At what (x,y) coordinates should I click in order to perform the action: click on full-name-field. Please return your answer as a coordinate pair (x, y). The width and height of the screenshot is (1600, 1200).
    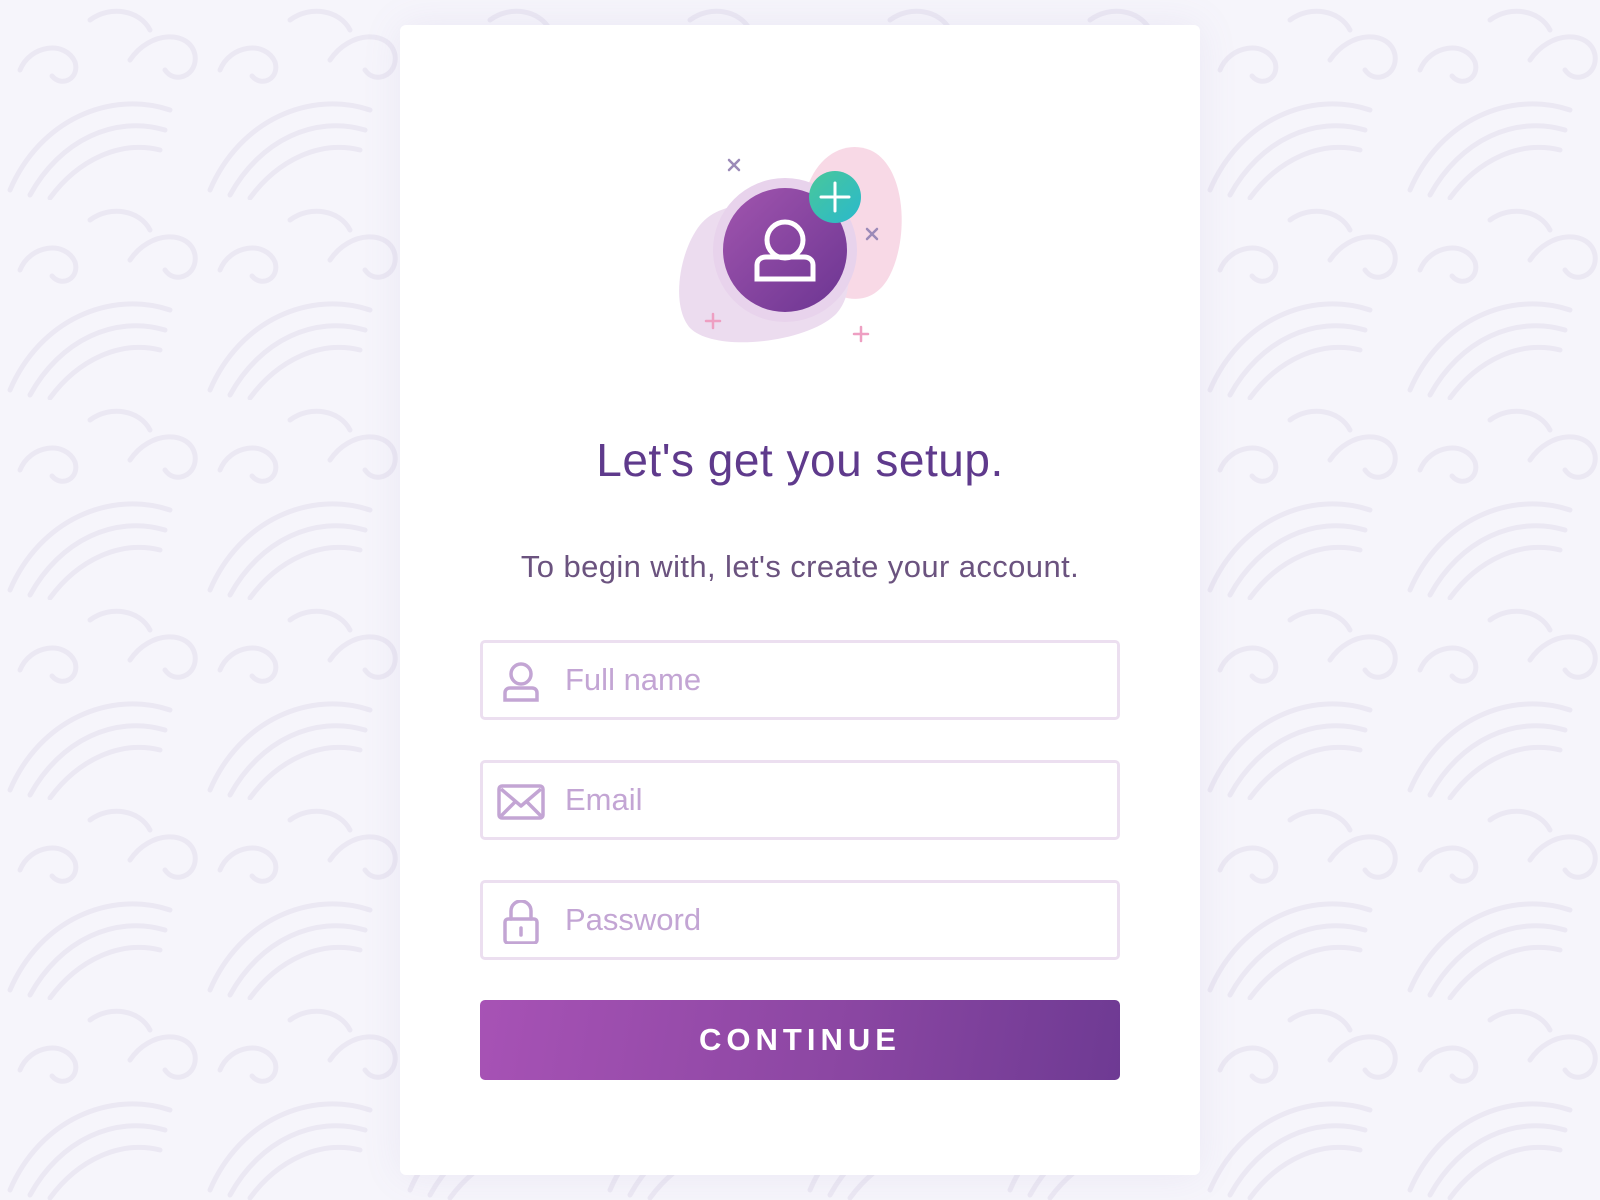
    Looking at the image, I should click on (800, 680).